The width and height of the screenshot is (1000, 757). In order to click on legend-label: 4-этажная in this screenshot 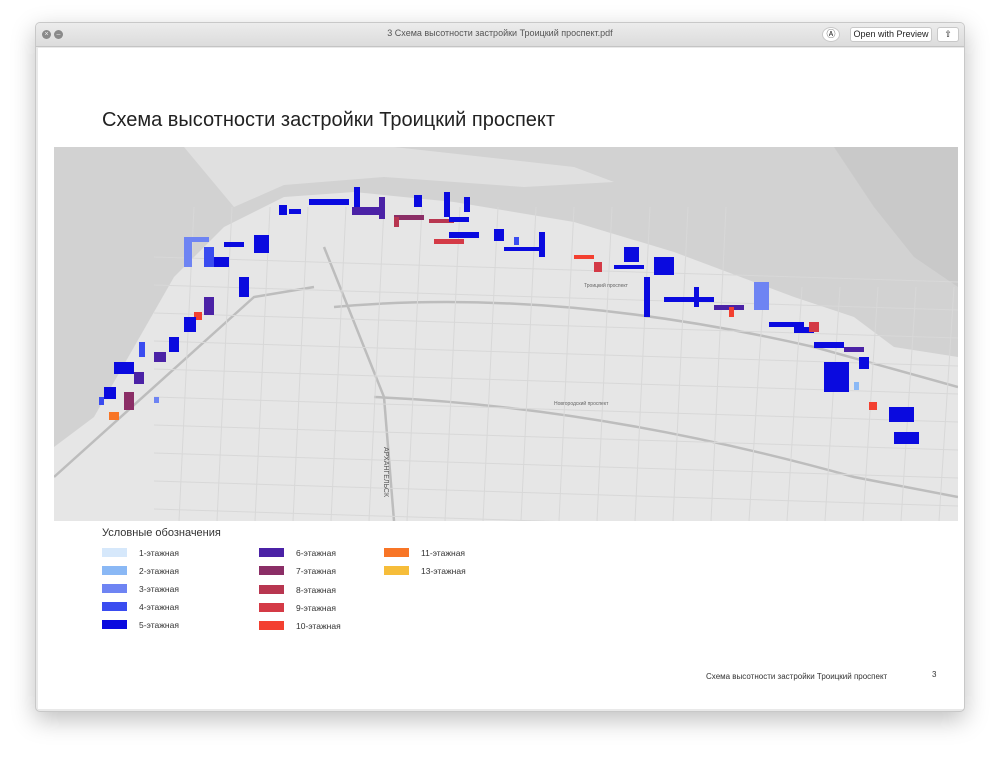, I will do `click(159, 607)`.